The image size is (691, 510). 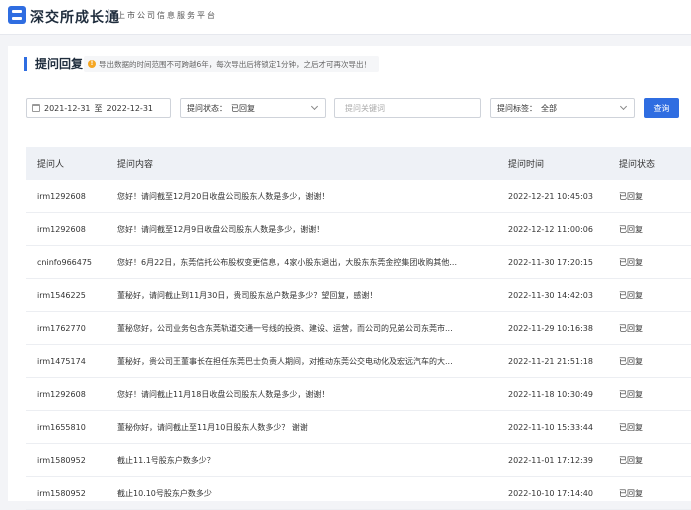 I want to click on row-asker: irm1546225, so click(x=61, y=295).